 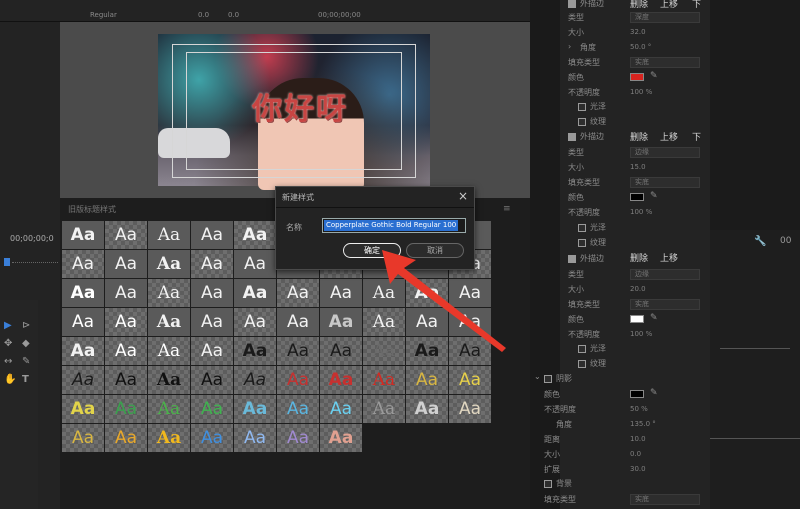 I want to click on type-tool-icon: T, so click(x=25, y=379).